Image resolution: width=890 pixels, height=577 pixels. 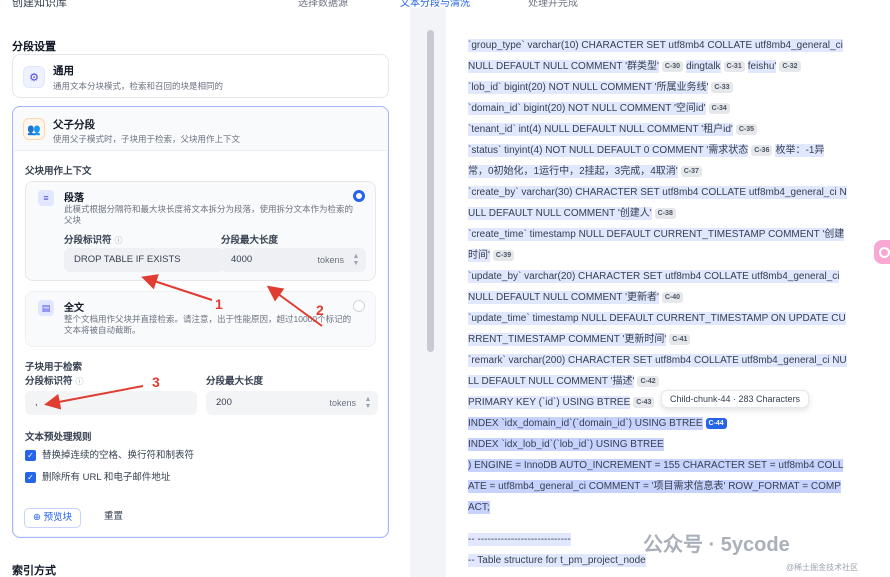 I want to click on top-bar: 创建知识库 选择数据源 文本分段与清洗 处理并完成, so click(x=445, y=4).